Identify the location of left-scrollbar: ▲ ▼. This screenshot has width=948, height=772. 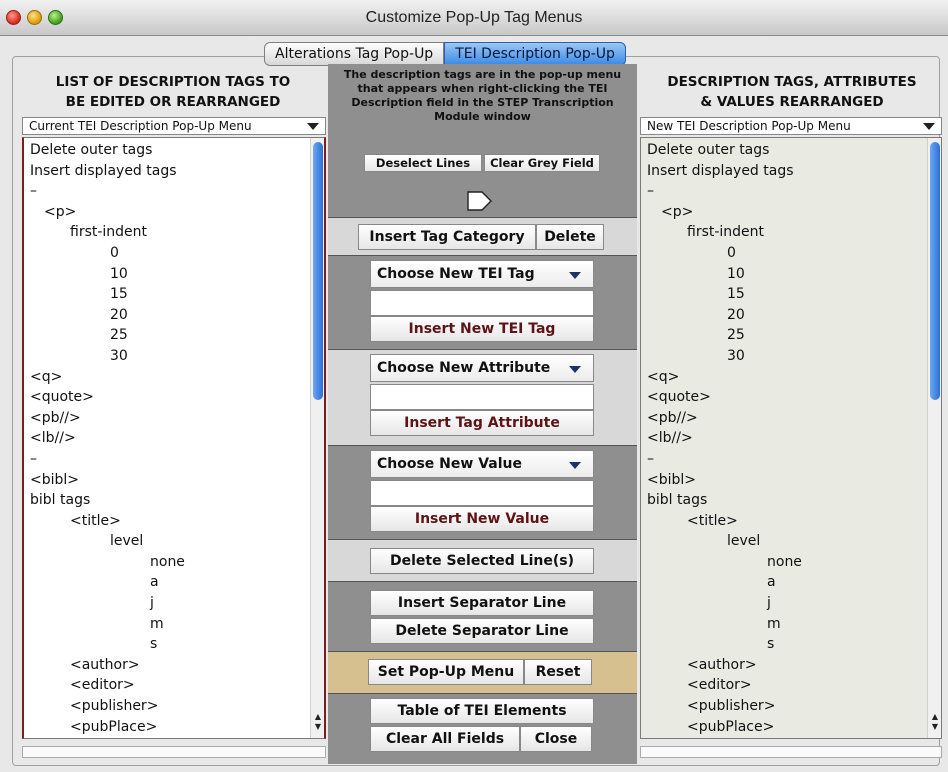
(317, 438).